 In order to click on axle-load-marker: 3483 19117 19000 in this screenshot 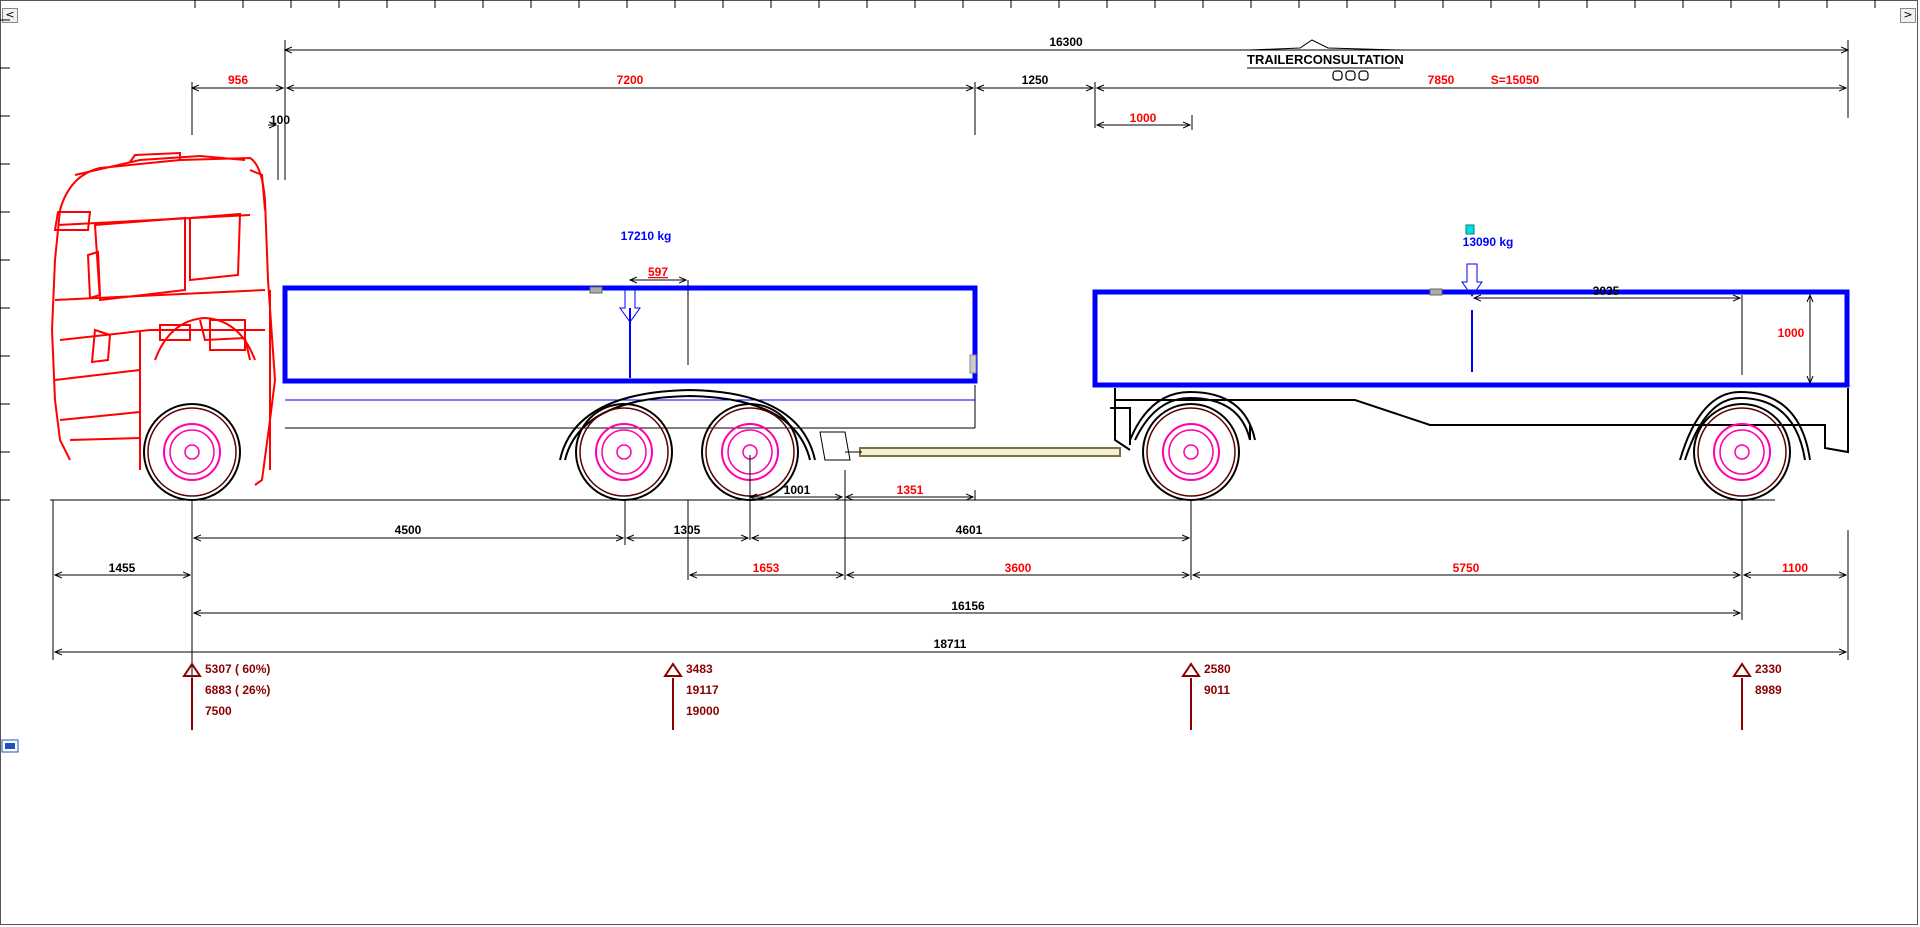, I will do `click(691, 696)`.